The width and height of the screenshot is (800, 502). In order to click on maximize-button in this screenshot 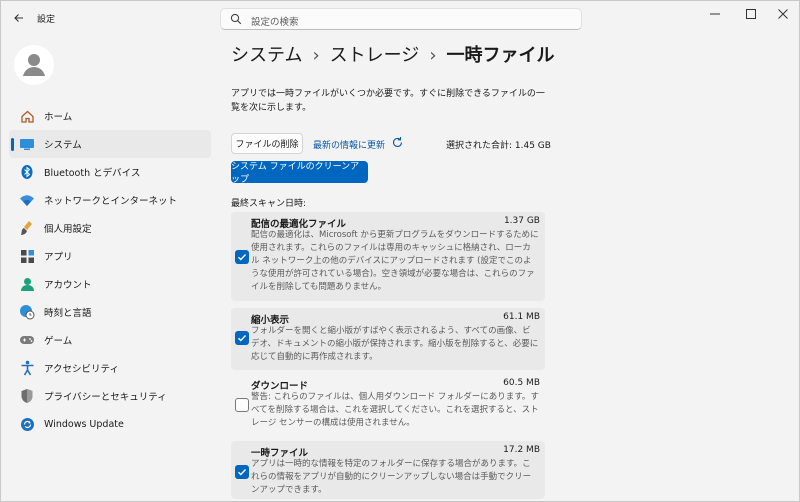, I will do `click(751, 14)`.